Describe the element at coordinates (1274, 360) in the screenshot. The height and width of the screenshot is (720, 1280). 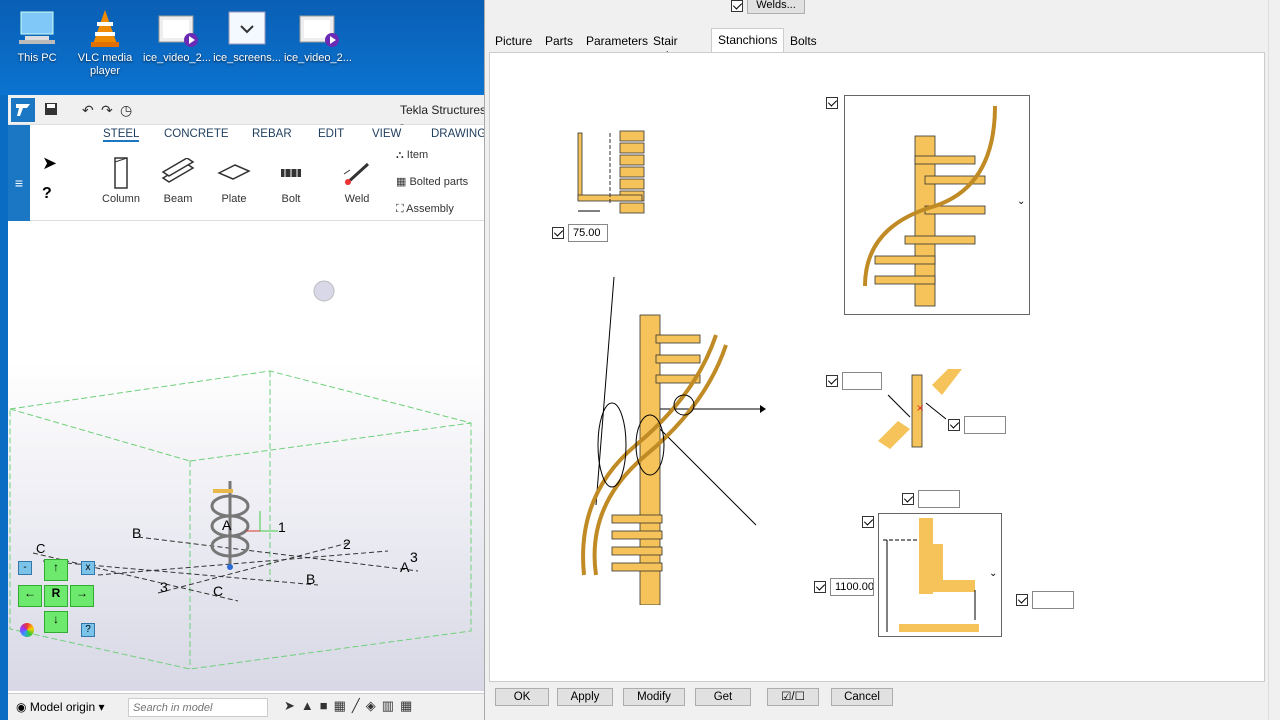
I see `dialog-scrollbar` at that location.